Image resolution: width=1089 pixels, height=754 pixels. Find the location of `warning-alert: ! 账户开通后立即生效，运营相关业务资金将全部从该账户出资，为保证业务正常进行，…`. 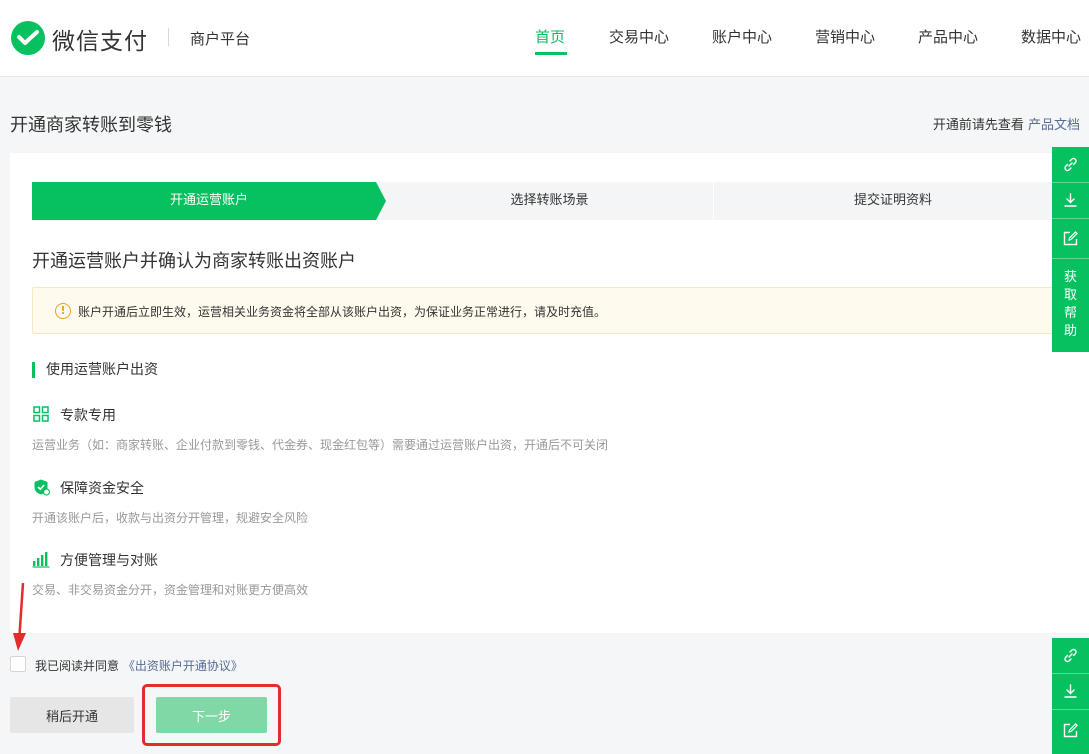

warning-alert: ! 账户开通后立即生效，运营相关业务资金将全部从该账户出资，为保证业务正常进行，… is located at coordinates (552, 310).